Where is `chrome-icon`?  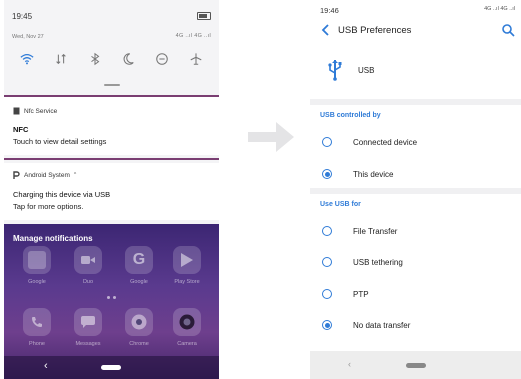
chrome-icon is located at coordinates (139, 322).